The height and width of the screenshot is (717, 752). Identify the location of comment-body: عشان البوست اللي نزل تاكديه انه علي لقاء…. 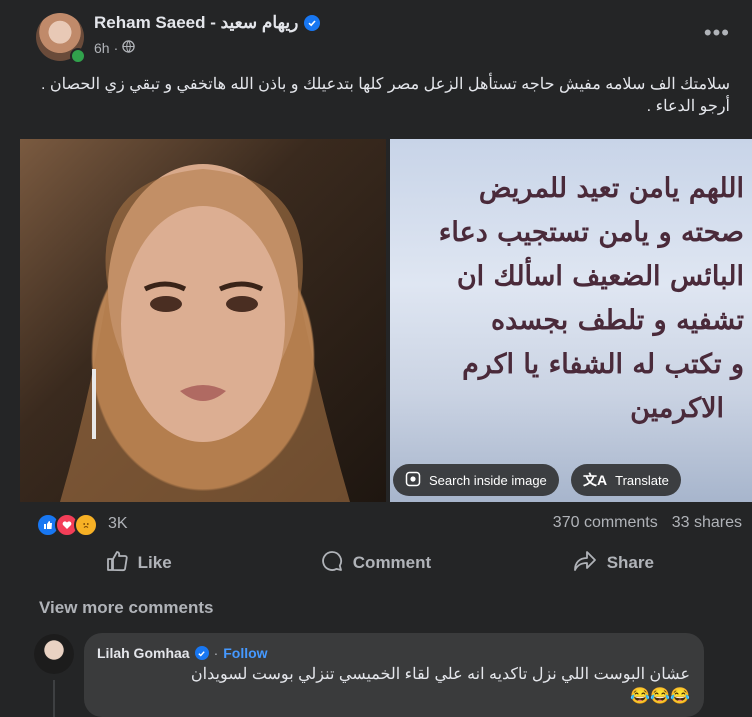
(440, 674).